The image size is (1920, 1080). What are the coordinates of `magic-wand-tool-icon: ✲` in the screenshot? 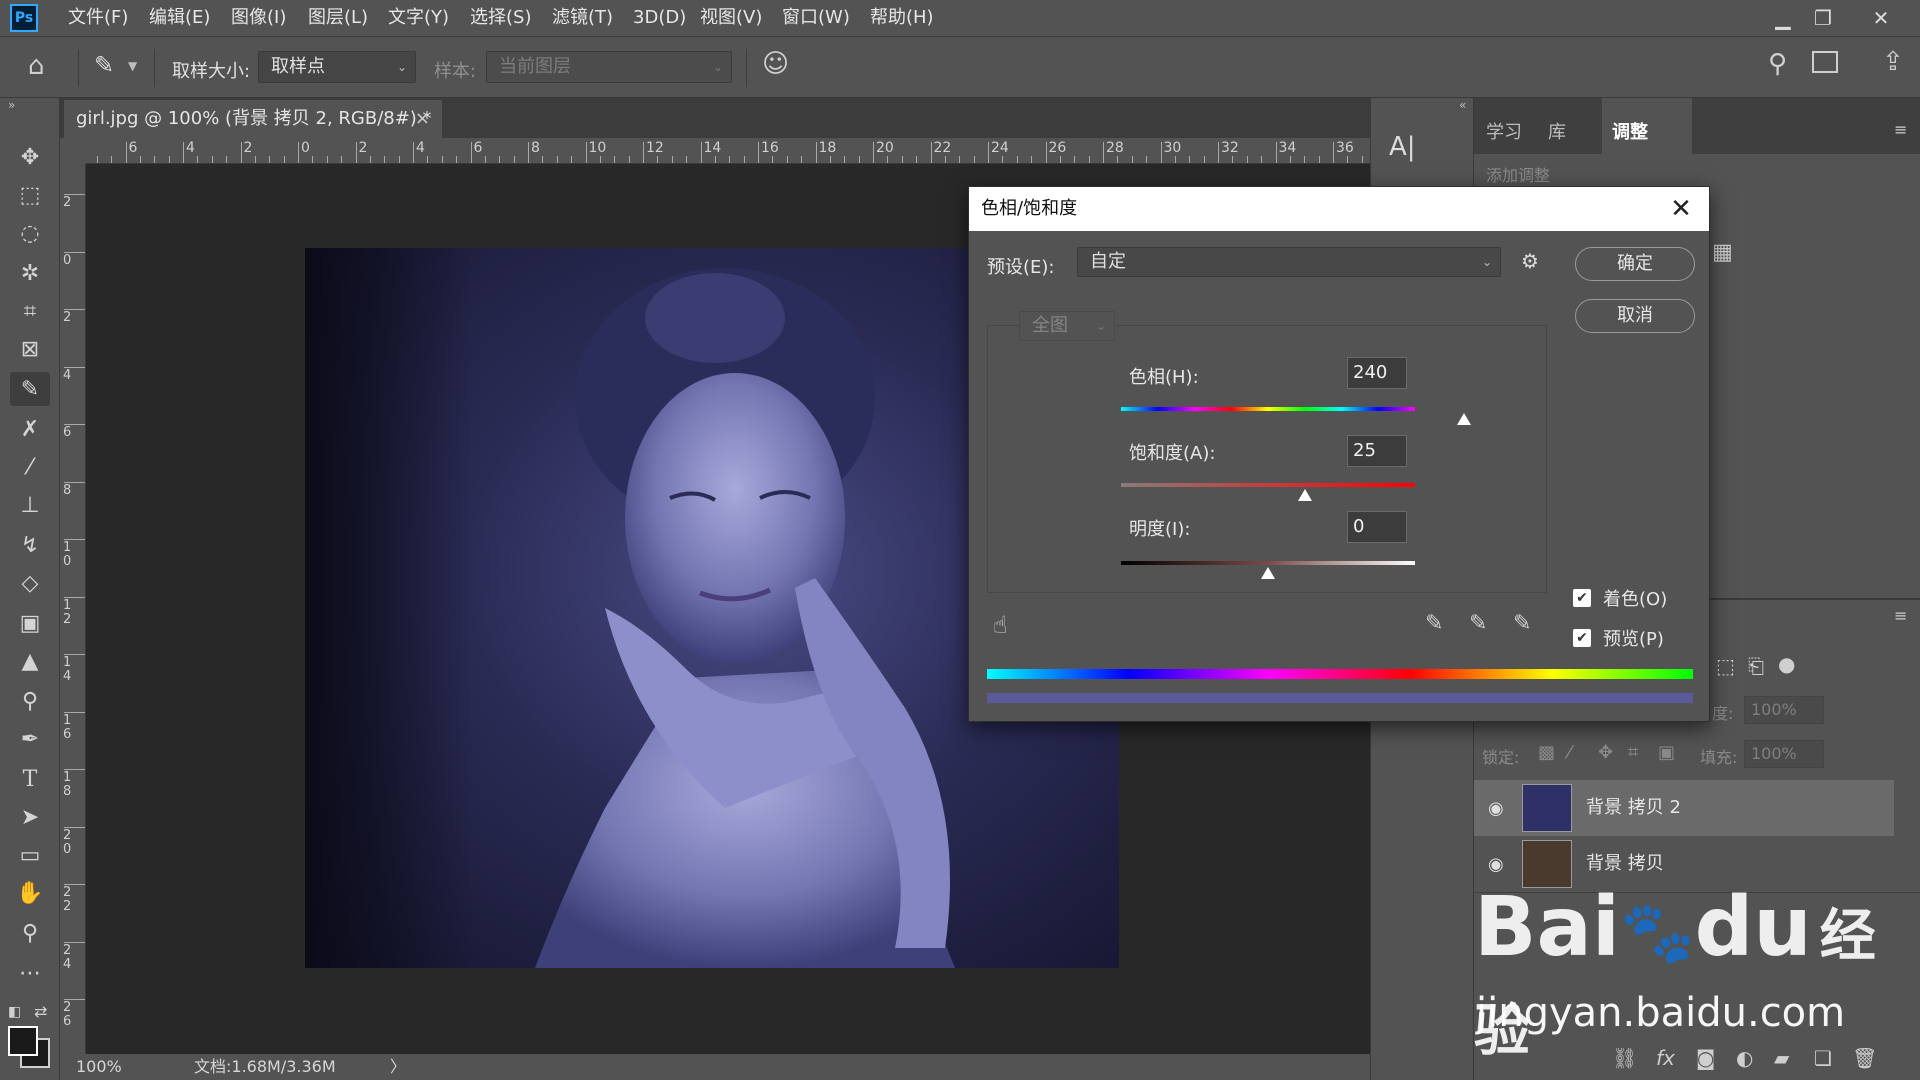 It's located at (30, 273).